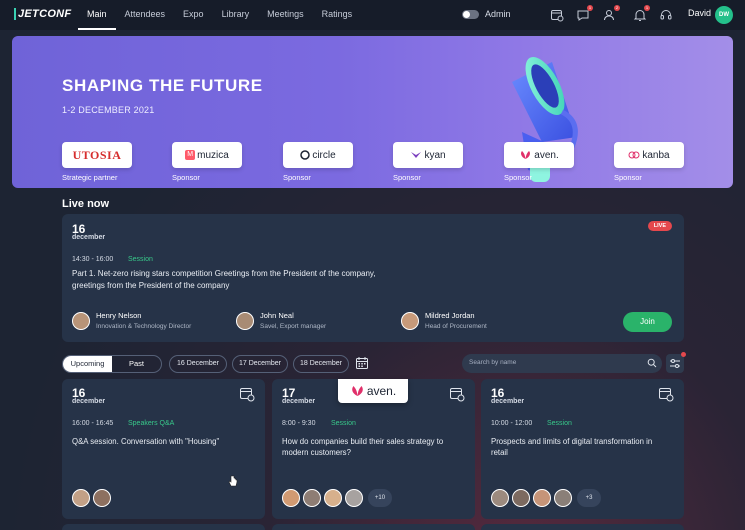 This screenshot has width=745, height=530. Describe the element at coordinates (119, 315) in the screenshot. I see `speaker-name: Henry Nelson` at that location.